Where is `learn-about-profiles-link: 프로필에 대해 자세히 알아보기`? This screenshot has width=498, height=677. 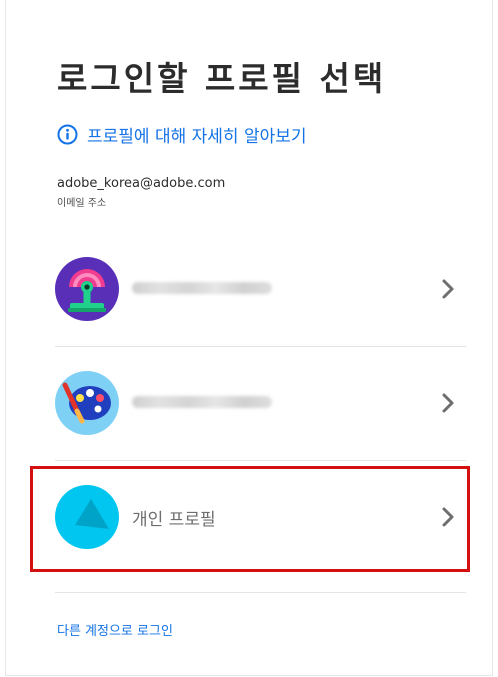 learn-about-profiles-link: 프로필에 대해 자세히 알아보기 is located at coordinates (182, 134).